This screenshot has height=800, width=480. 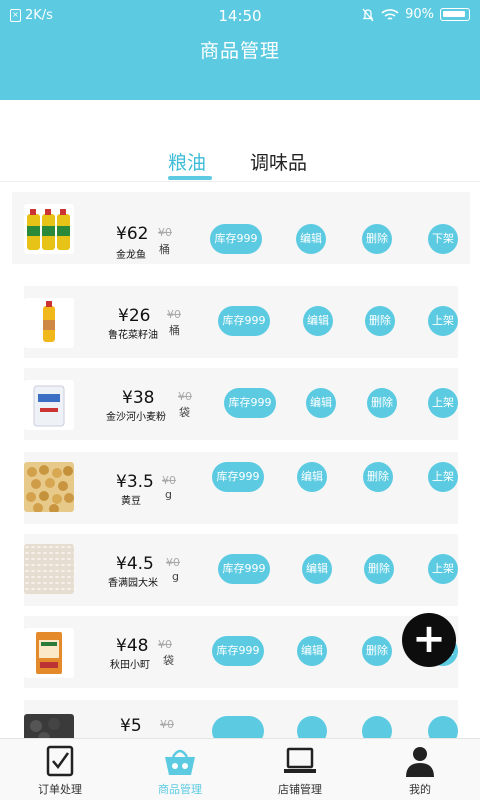 What do you see at coordinates (133, 583) in the screenshot?
I see `product-name: 香满园大米` at bounding box center [133, 583].